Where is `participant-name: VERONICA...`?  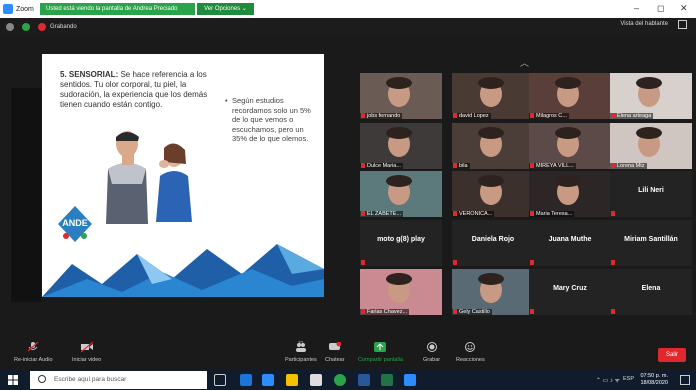 participant-name: VERONICA... is located at coordinates (473, 214).